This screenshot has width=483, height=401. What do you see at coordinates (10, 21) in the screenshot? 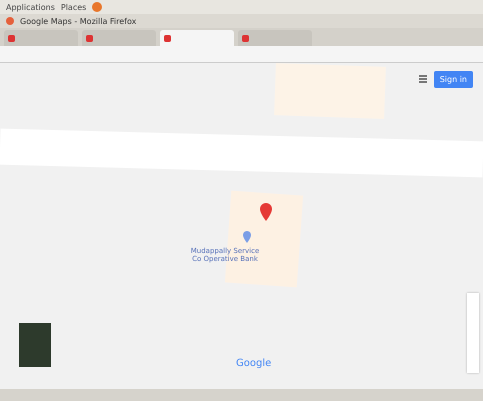
I see `close-icon` at bounding box center [10, 21].